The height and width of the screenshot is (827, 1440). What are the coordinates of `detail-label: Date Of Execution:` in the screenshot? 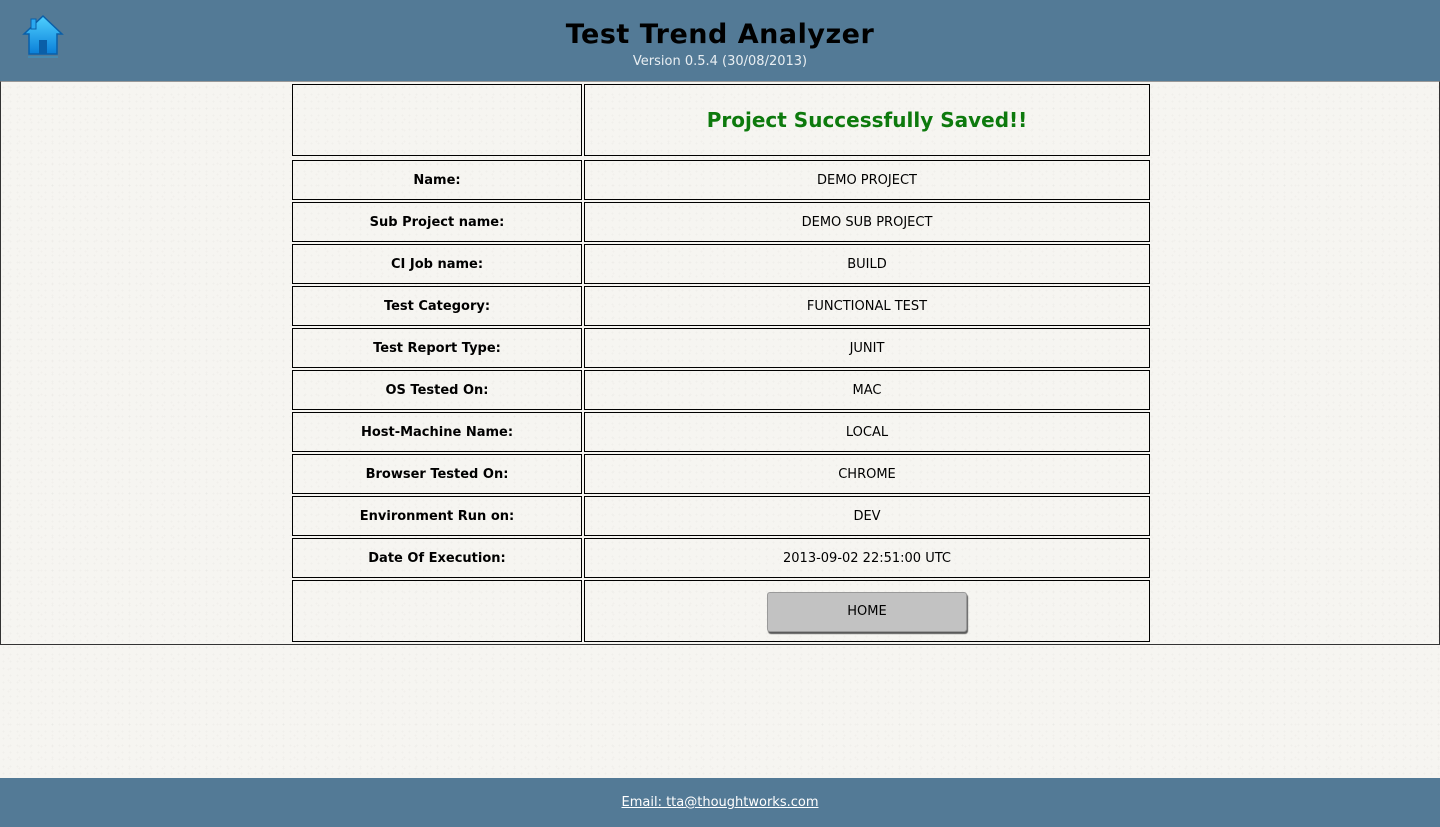 It's located at (437, 558).